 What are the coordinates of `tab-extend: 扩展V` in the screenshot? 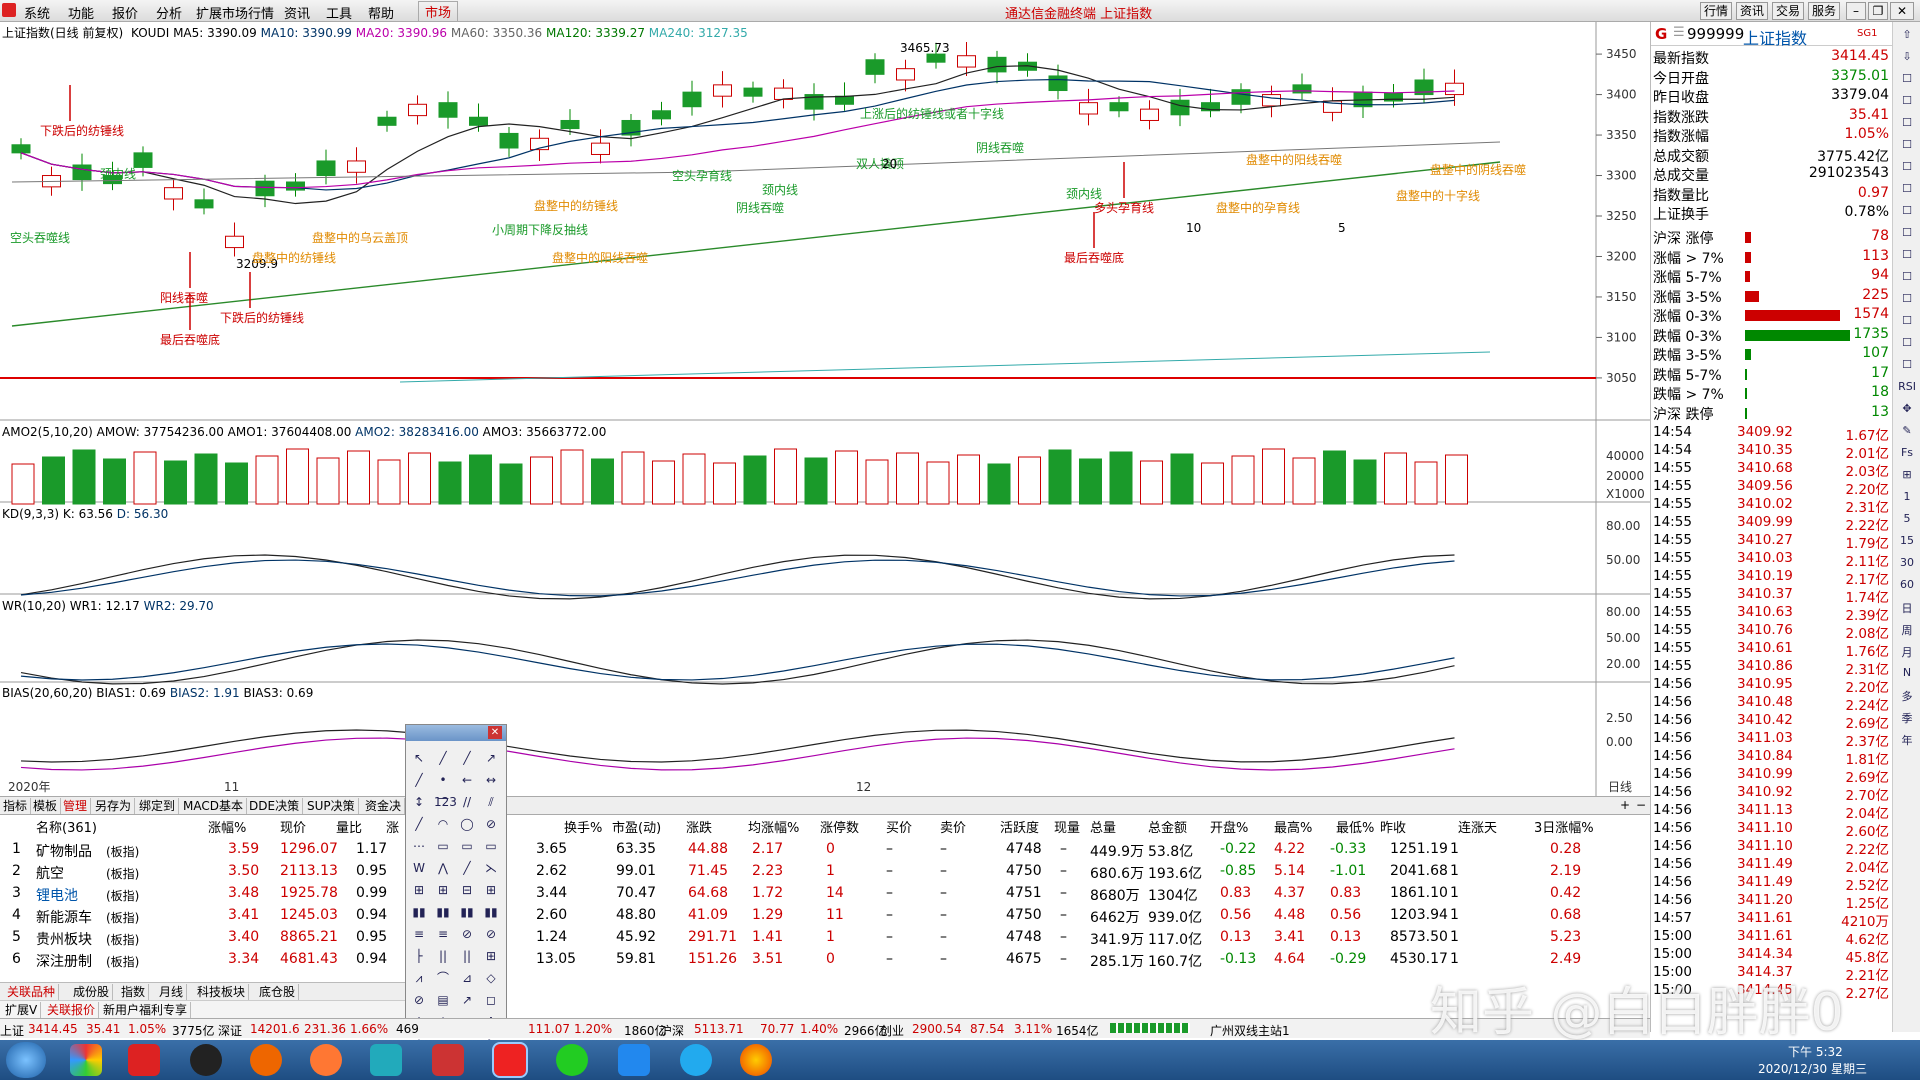 It's located at (22, 1010).